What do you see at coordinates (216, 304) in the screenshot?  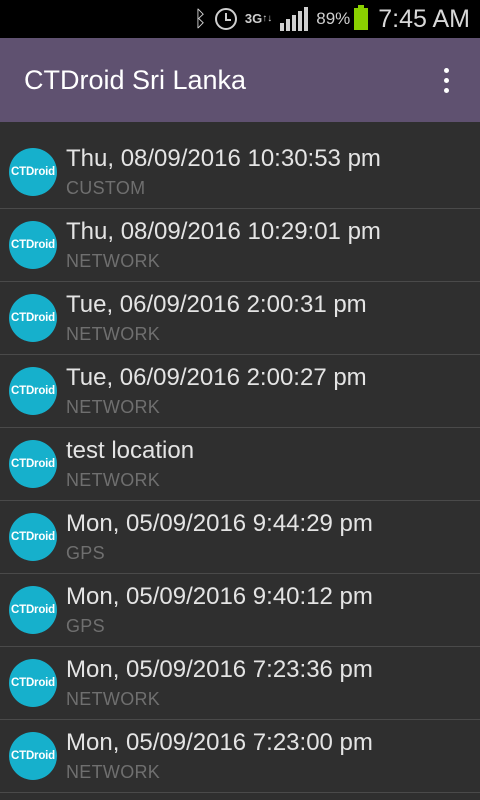 I see `list-item-title: Tue, 06/09/2016 2:00:31 pm` at bounding box center [216, 304].